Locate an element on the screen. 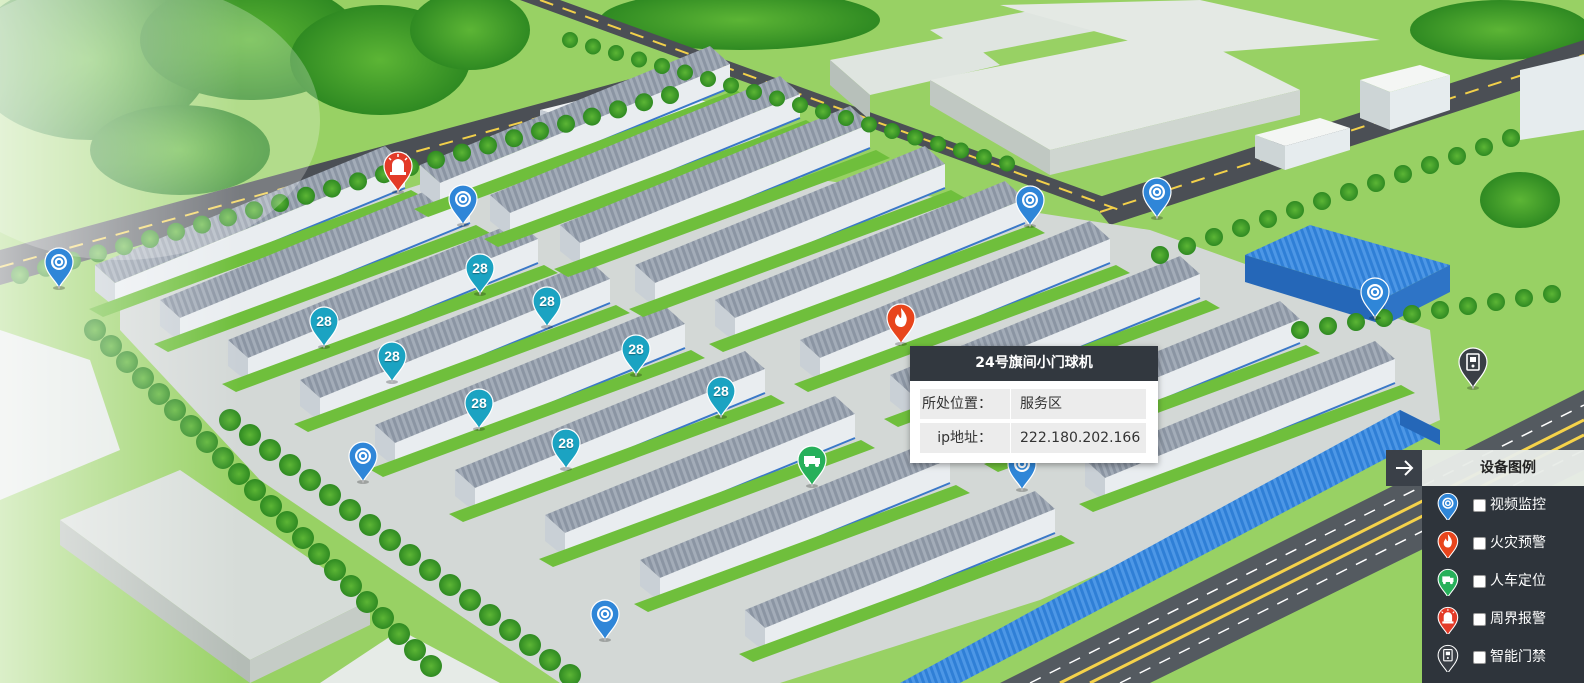 Image resolution: width=1584 pixels, height=683 pixels. legend-item-fire: 火灾预警 is located at coordinates (1503, 543).